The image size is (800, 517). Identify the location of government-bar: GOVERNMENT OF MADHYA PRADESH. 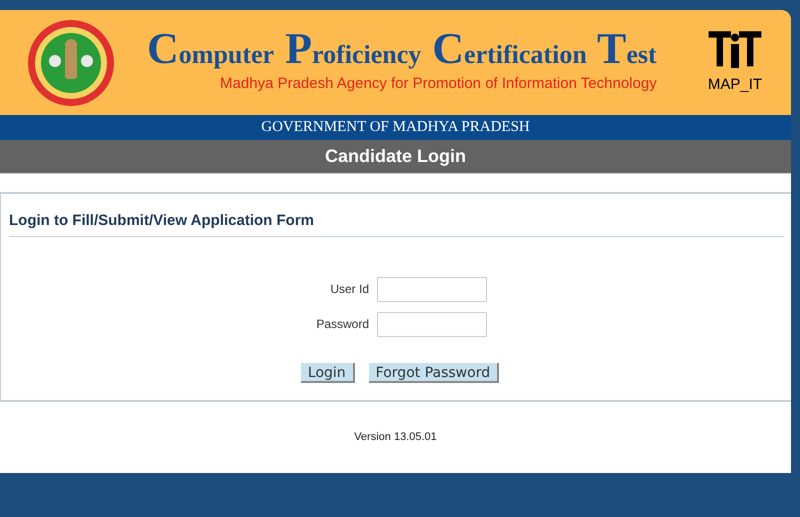
(395, 127).